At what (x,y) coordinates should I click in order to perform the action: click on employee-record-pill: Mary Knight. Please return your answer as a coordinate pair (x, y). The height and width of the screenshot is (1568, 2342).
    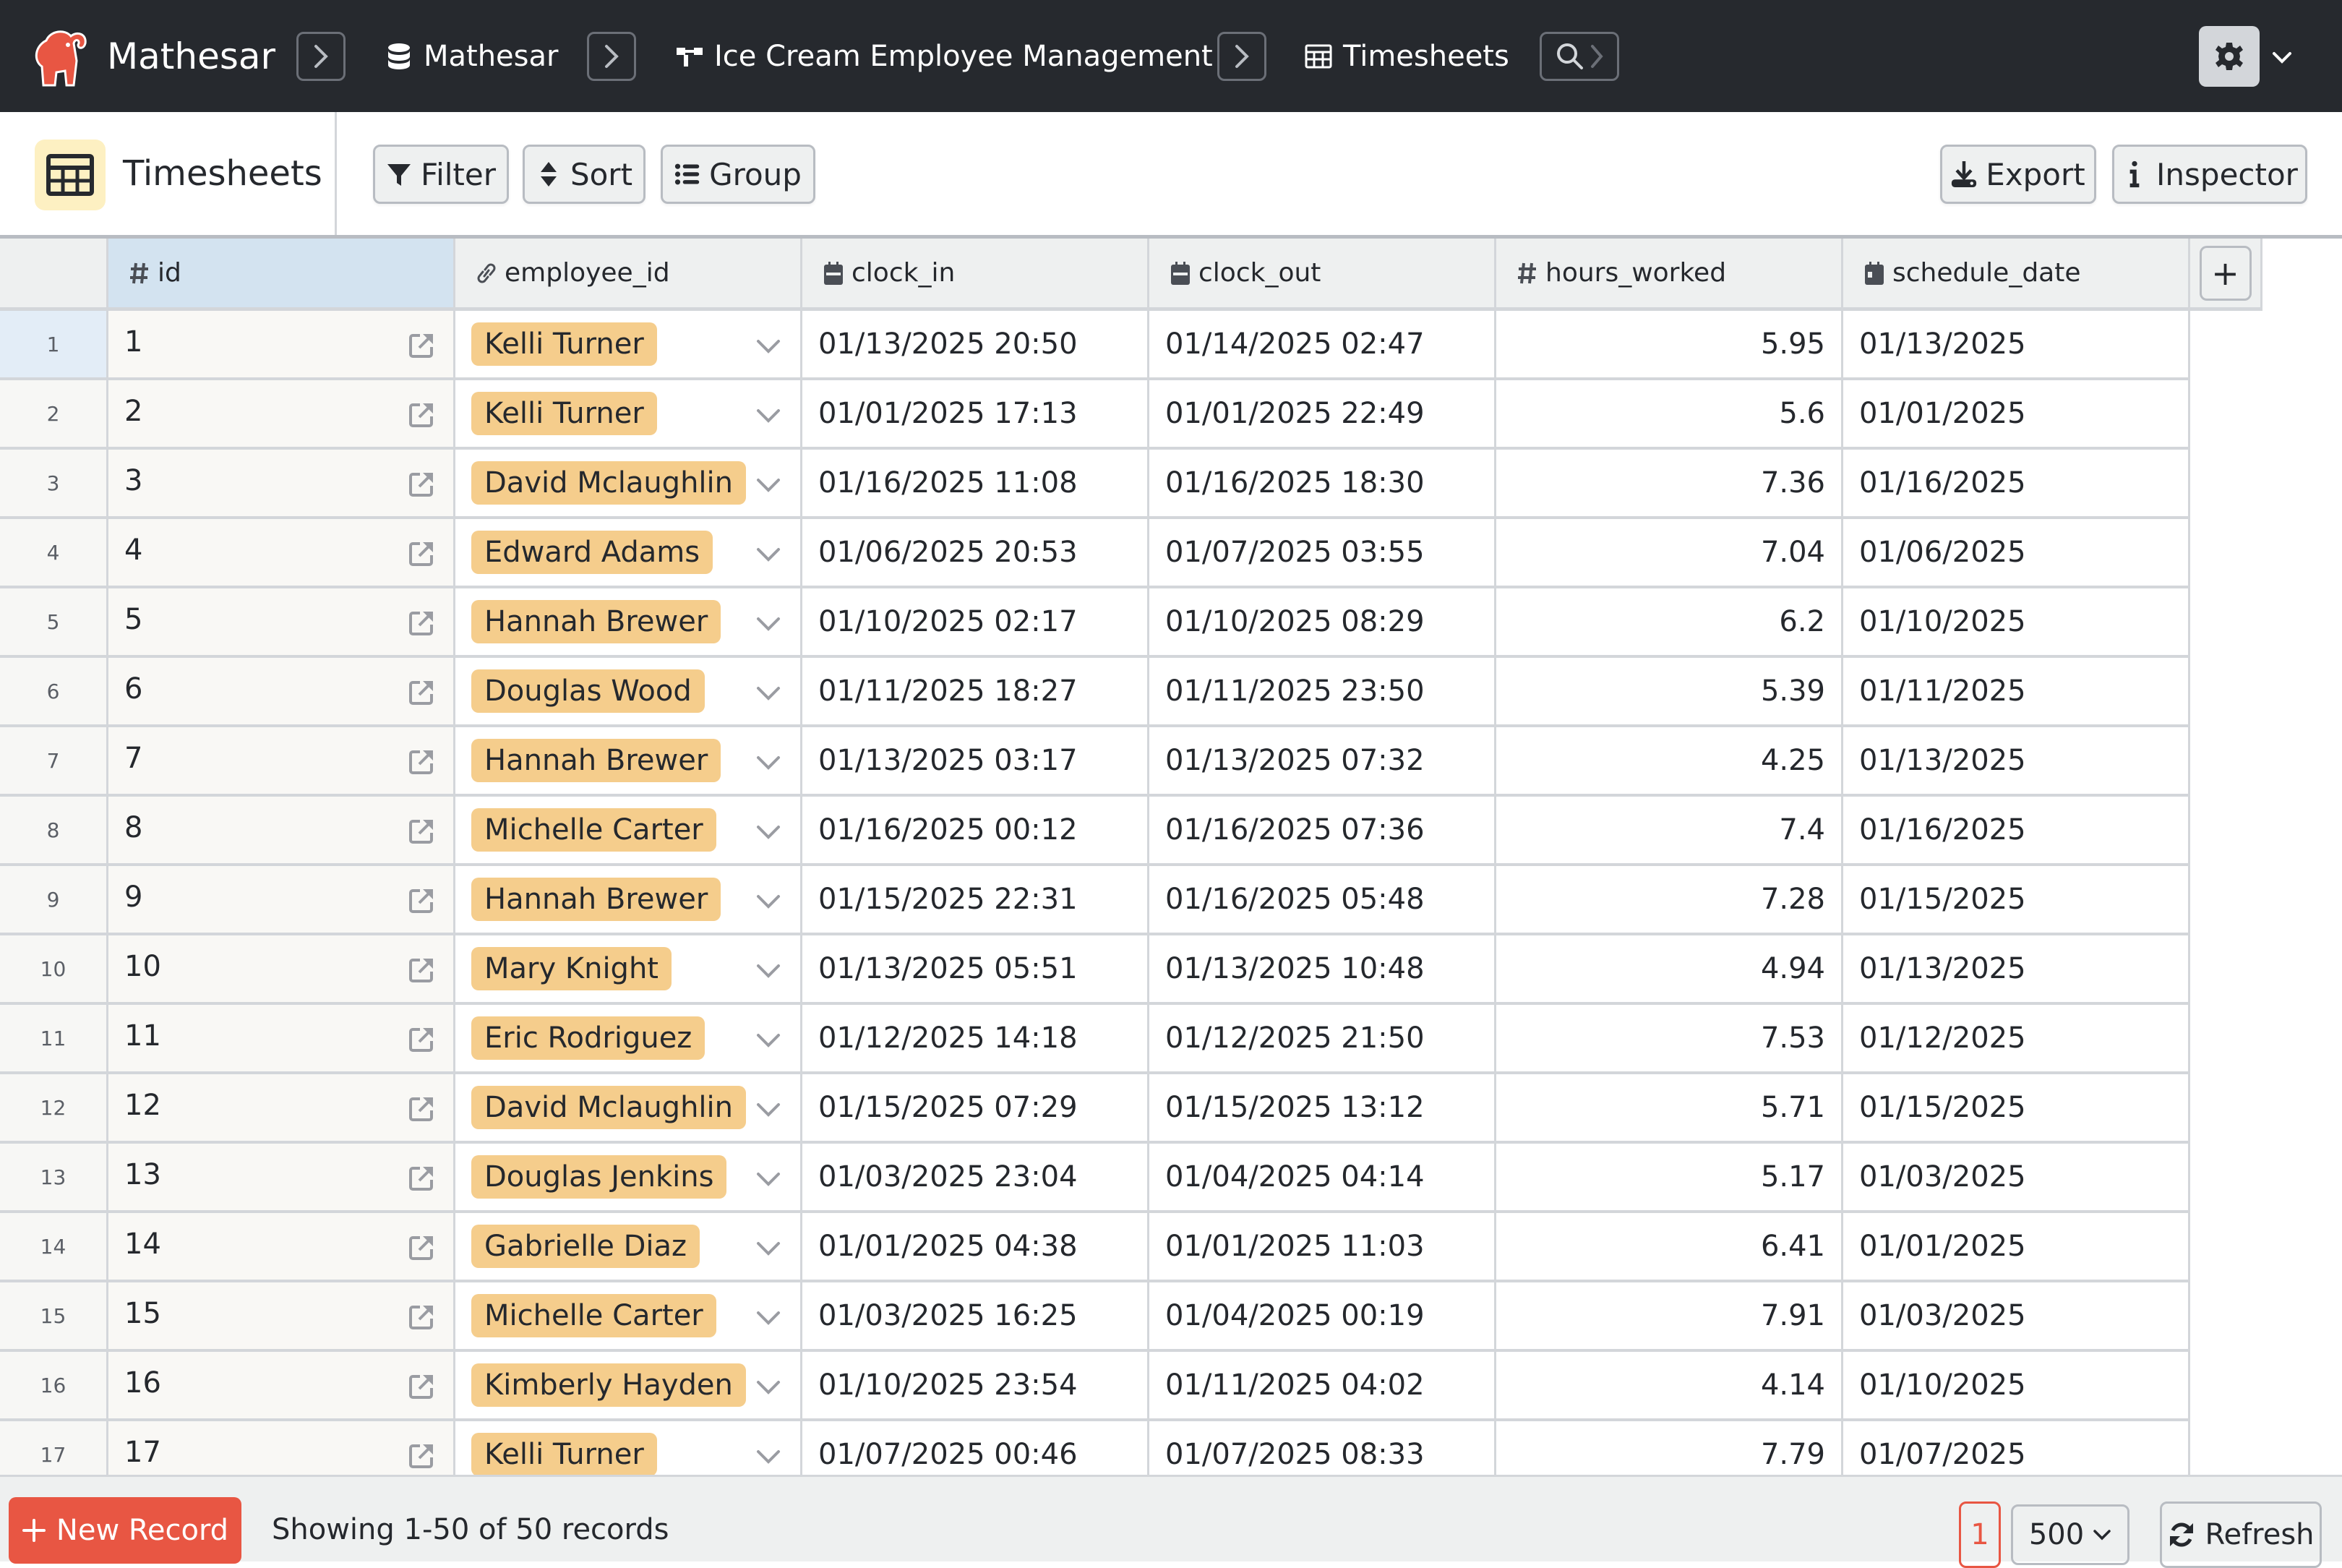
    Looking at the image, I should click on (572, 968).